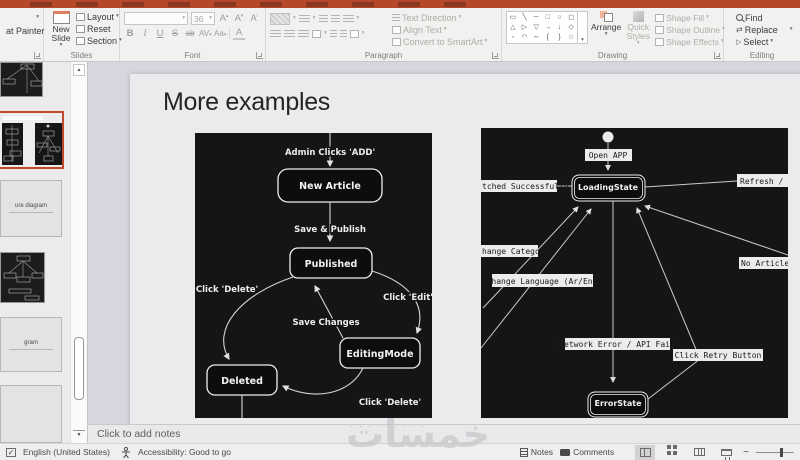 This screenshot has height=460, width=800. Describe the element at coordinates (739, 17) in the screenshot. I see `find-icon` at that location.